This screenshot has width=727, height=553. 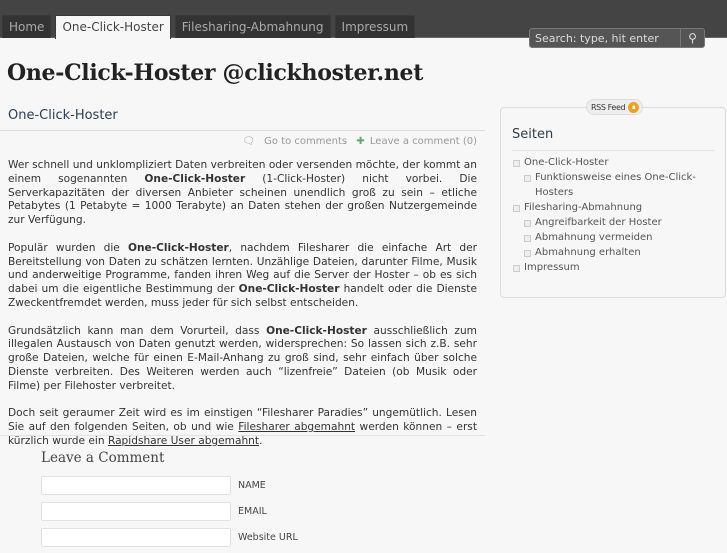 What do you see at coordinates (268, 537) in the screenshot?
I see `website-url-label: Website URL` at bounding box center [268, 537].